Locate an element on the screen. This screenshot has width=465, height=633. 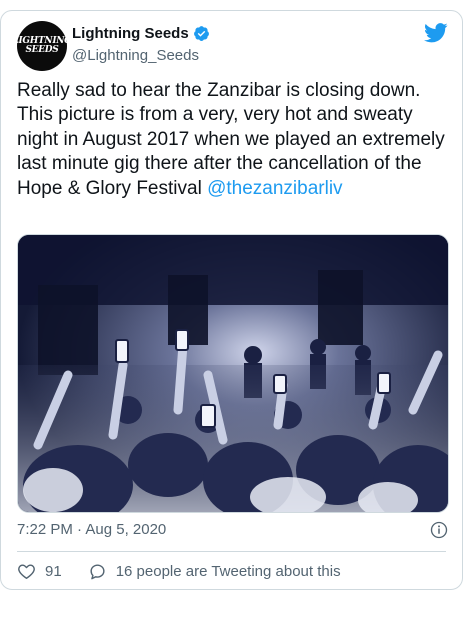
divider is located at coordinates (231, 551).